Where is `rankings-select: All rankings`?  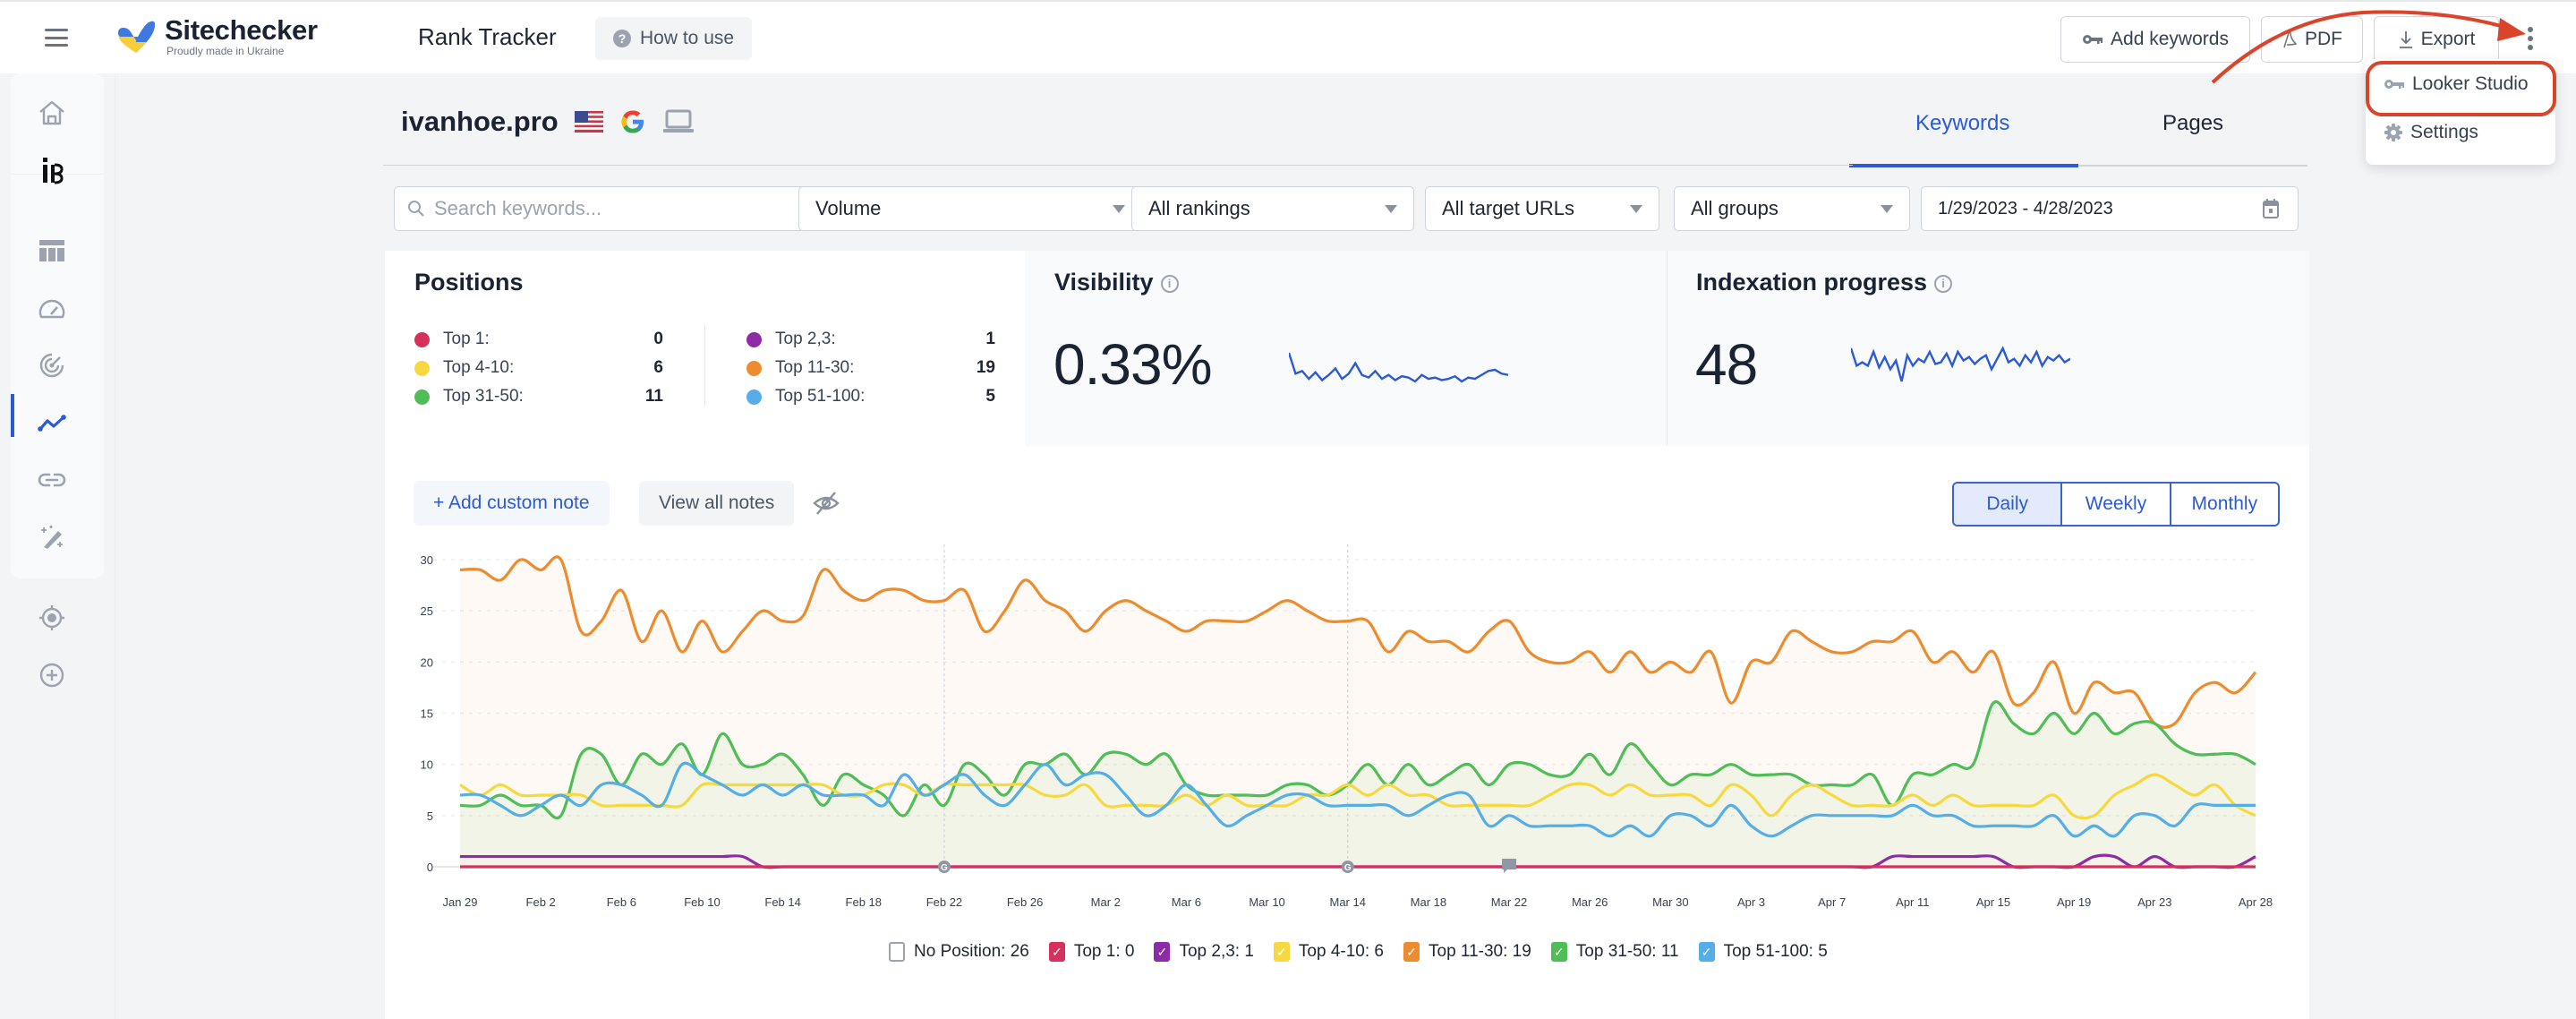 rankings-select: All rankings is located at coordinates (1272, 209).